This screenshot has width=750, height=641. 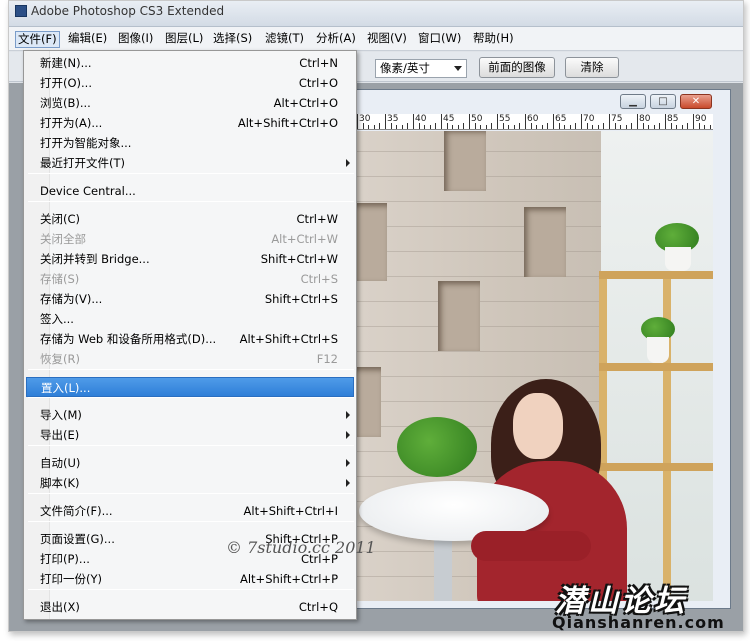 What do you see at coordinates (284, 39) in the screenshot?
I see `menu-filter: 滤镜(T)` at bounding box center [284, 39].